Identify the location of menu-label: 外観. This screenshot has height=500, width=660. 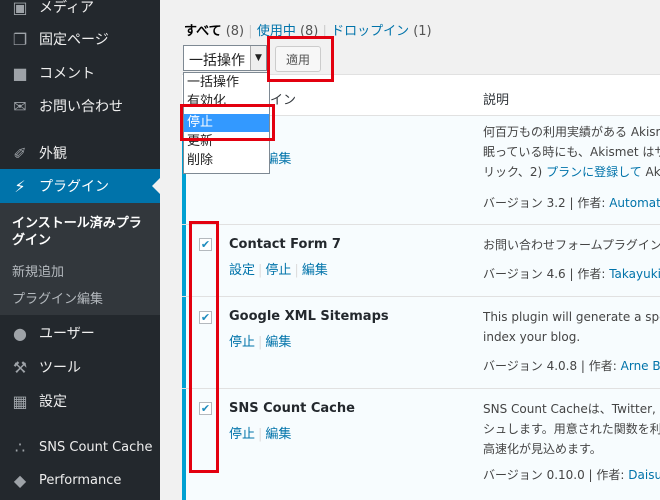
(53, 154).